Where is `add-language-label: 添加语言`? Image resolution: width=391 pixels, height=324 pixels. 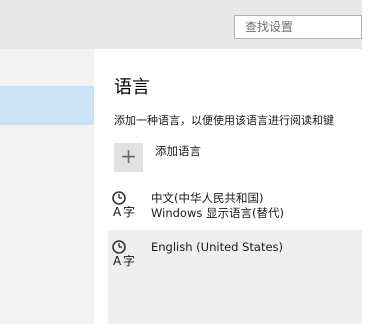 add-language-label: 添加语言 is located at coordinates (178, 151).